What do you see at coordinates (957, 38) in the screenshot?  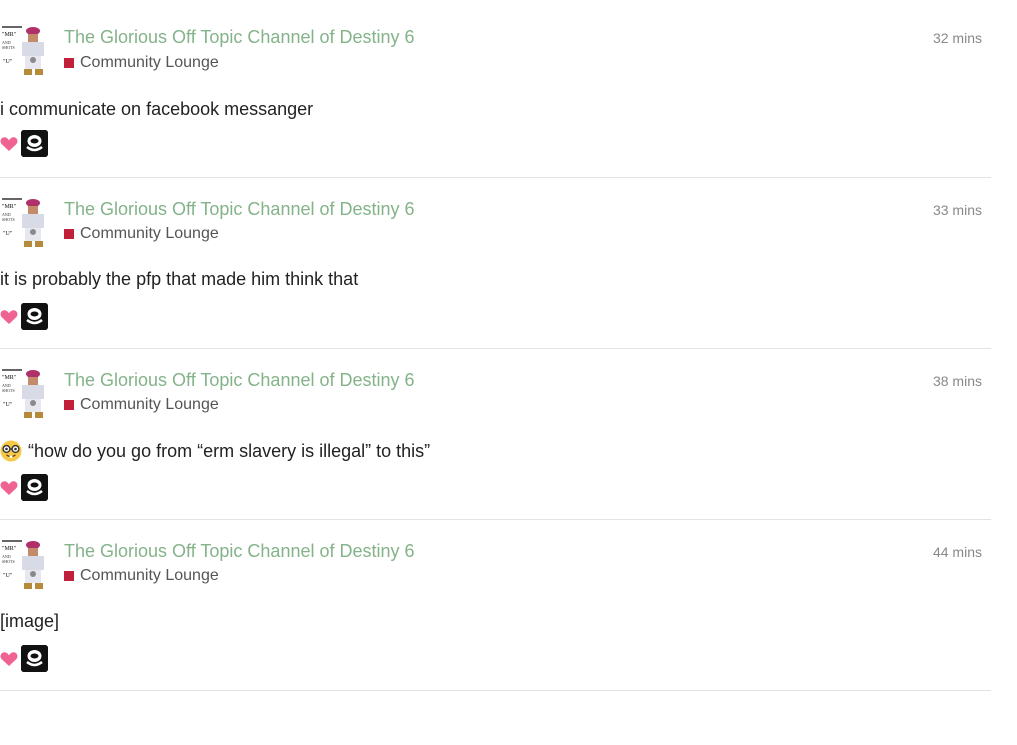 I see `post-timestamp: 32 mins` at bounding box center [957, 38].